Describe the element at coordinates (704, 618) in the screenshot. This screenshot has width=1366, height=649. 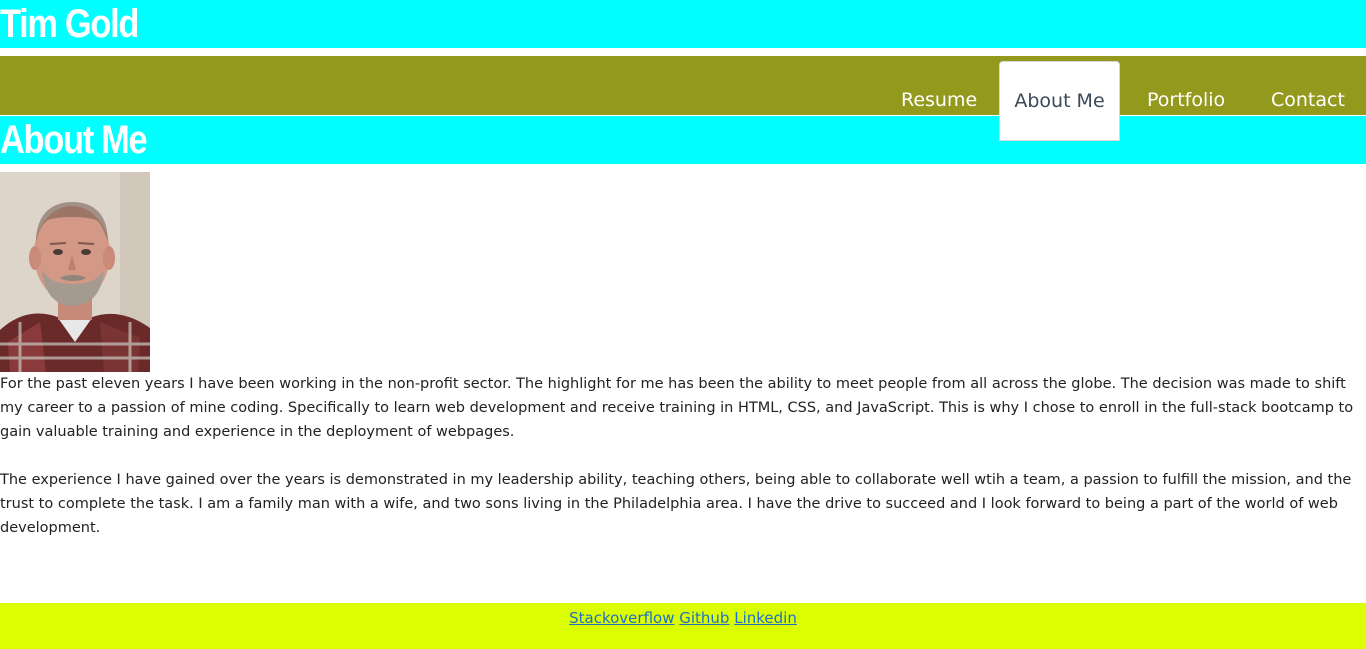
I see `github-link: Github` at that location.